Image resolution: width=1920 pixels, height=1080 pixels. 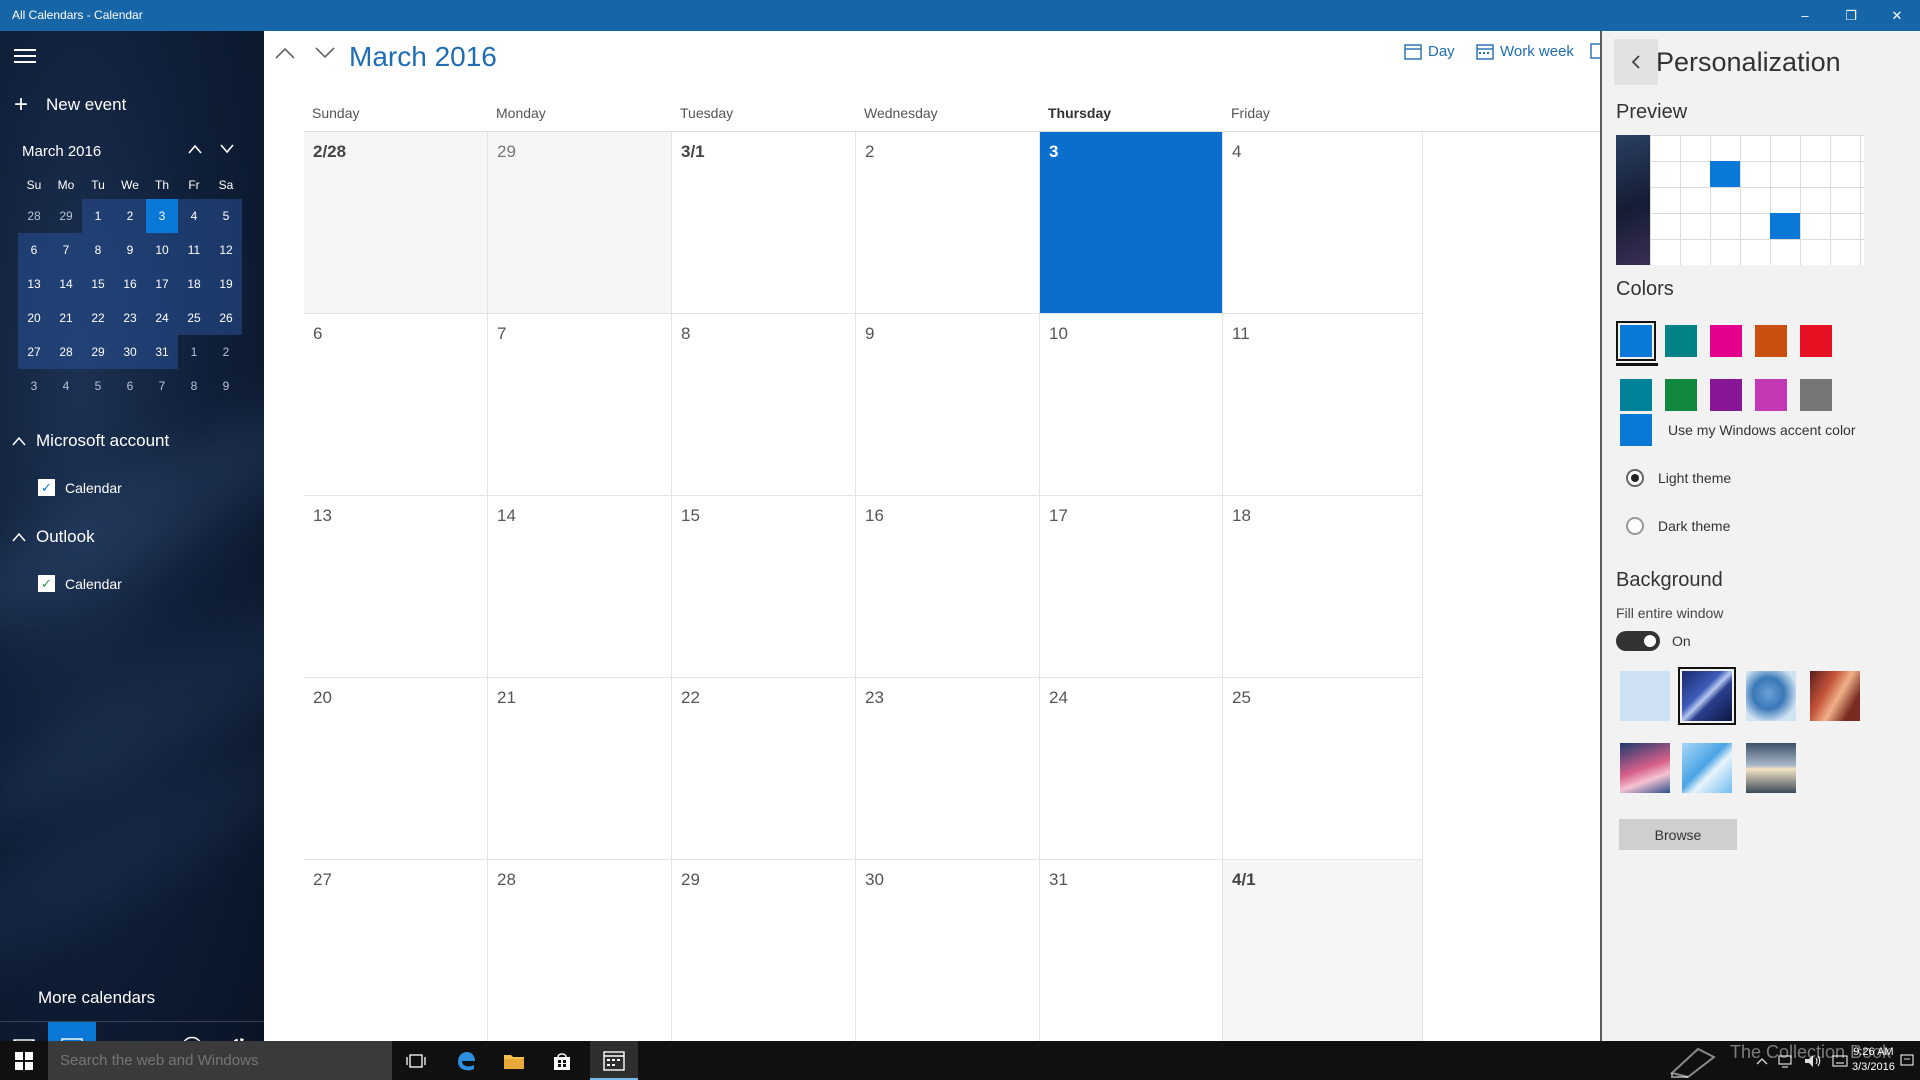 I want to click on action-center-icon, so click(x=1907, y=1060).